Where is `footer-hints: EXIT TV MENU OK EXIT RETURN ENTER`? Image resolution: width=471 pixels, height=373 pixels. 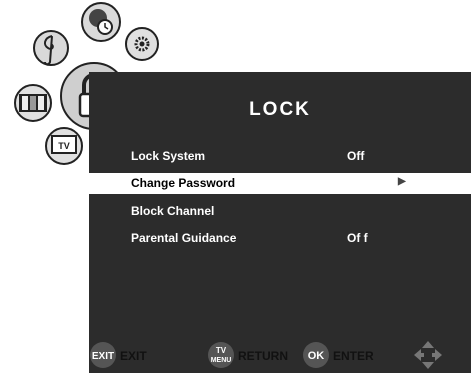
footer-hints: EXIT TV MENU OK EXIT RETURN ENTER is located at coordinates (280, 355).